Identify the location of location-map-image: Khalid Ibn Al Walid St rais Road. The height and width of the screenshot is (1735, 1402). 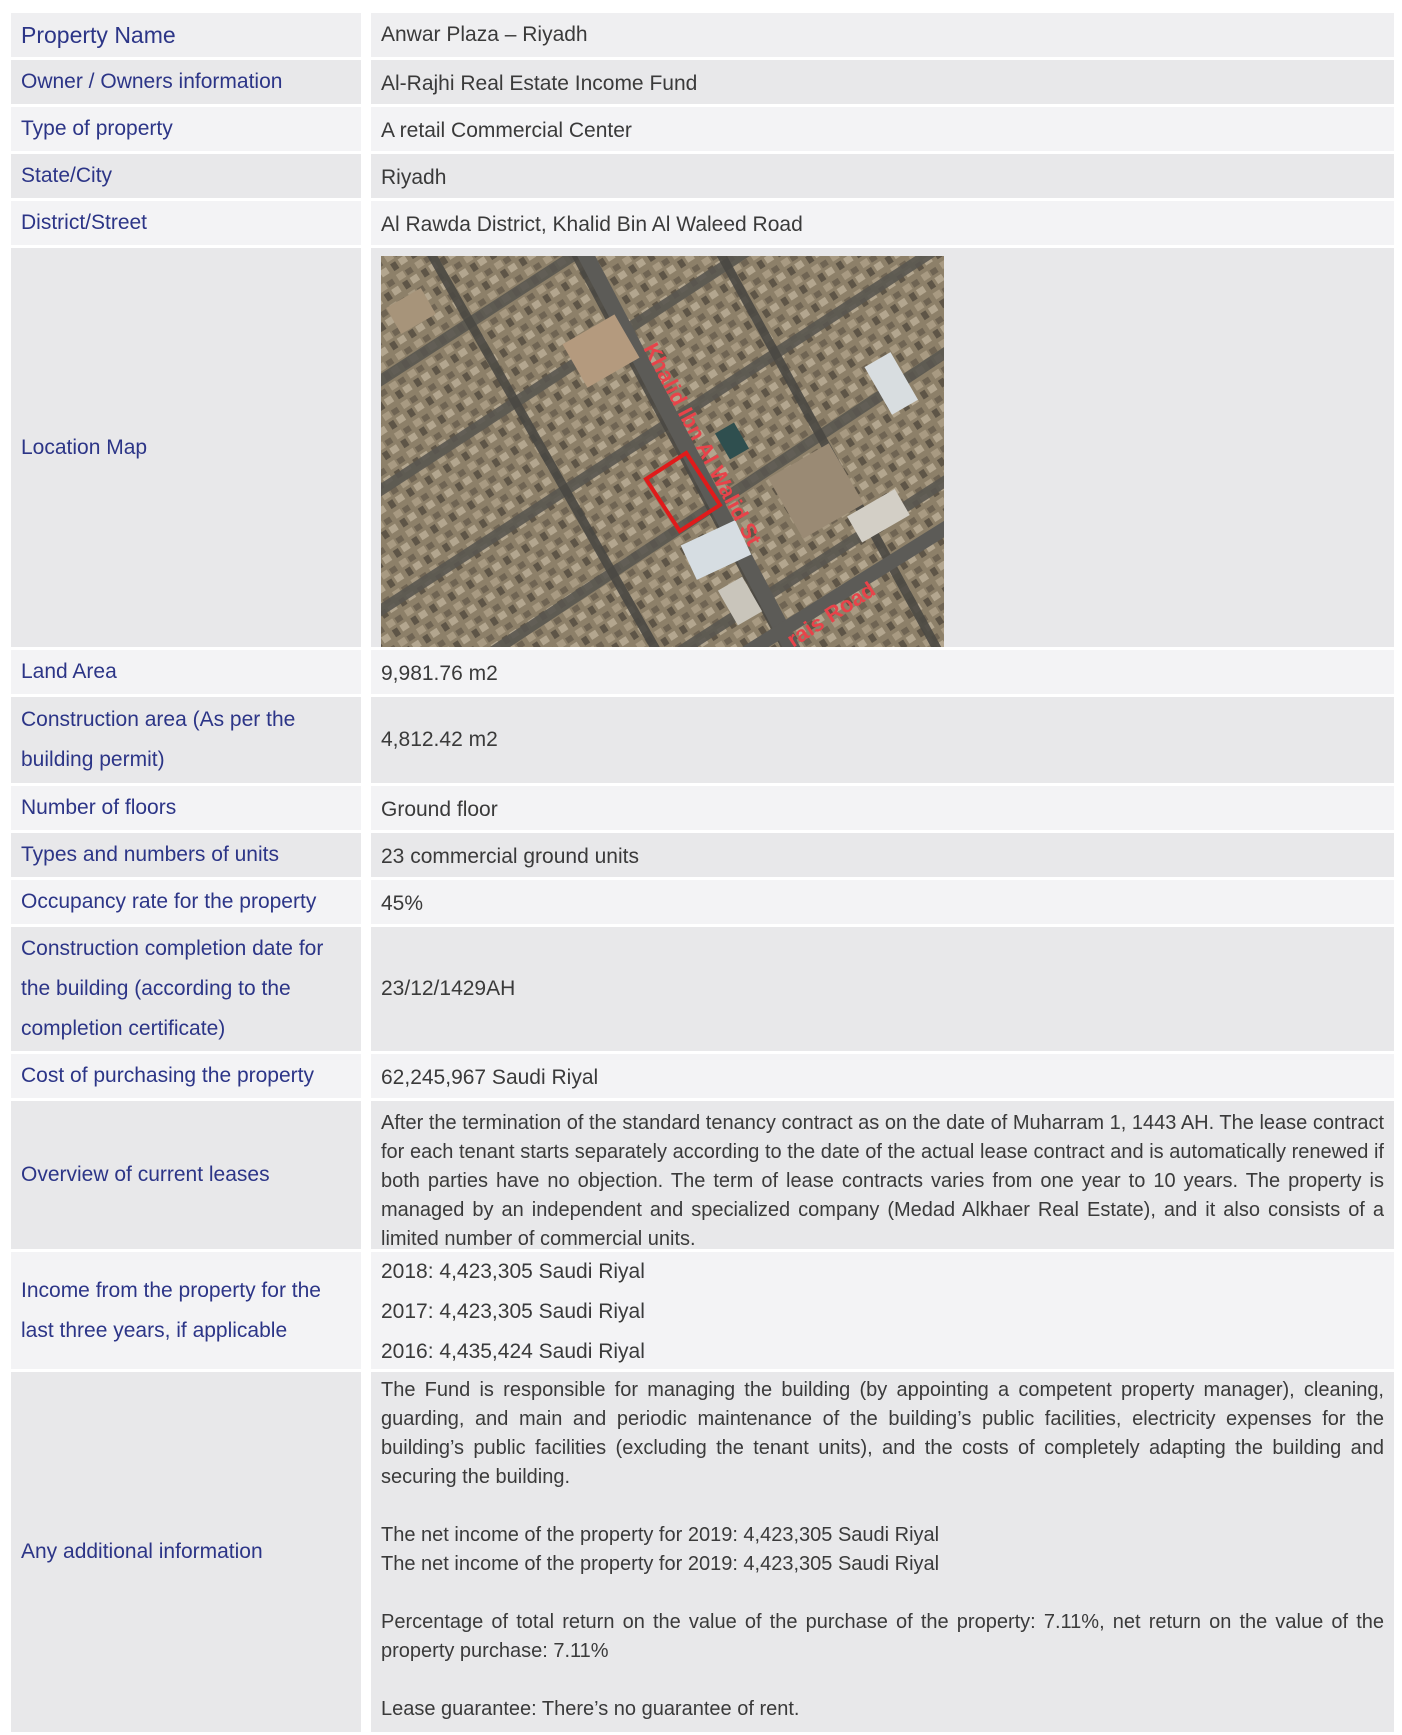
(662, 451).